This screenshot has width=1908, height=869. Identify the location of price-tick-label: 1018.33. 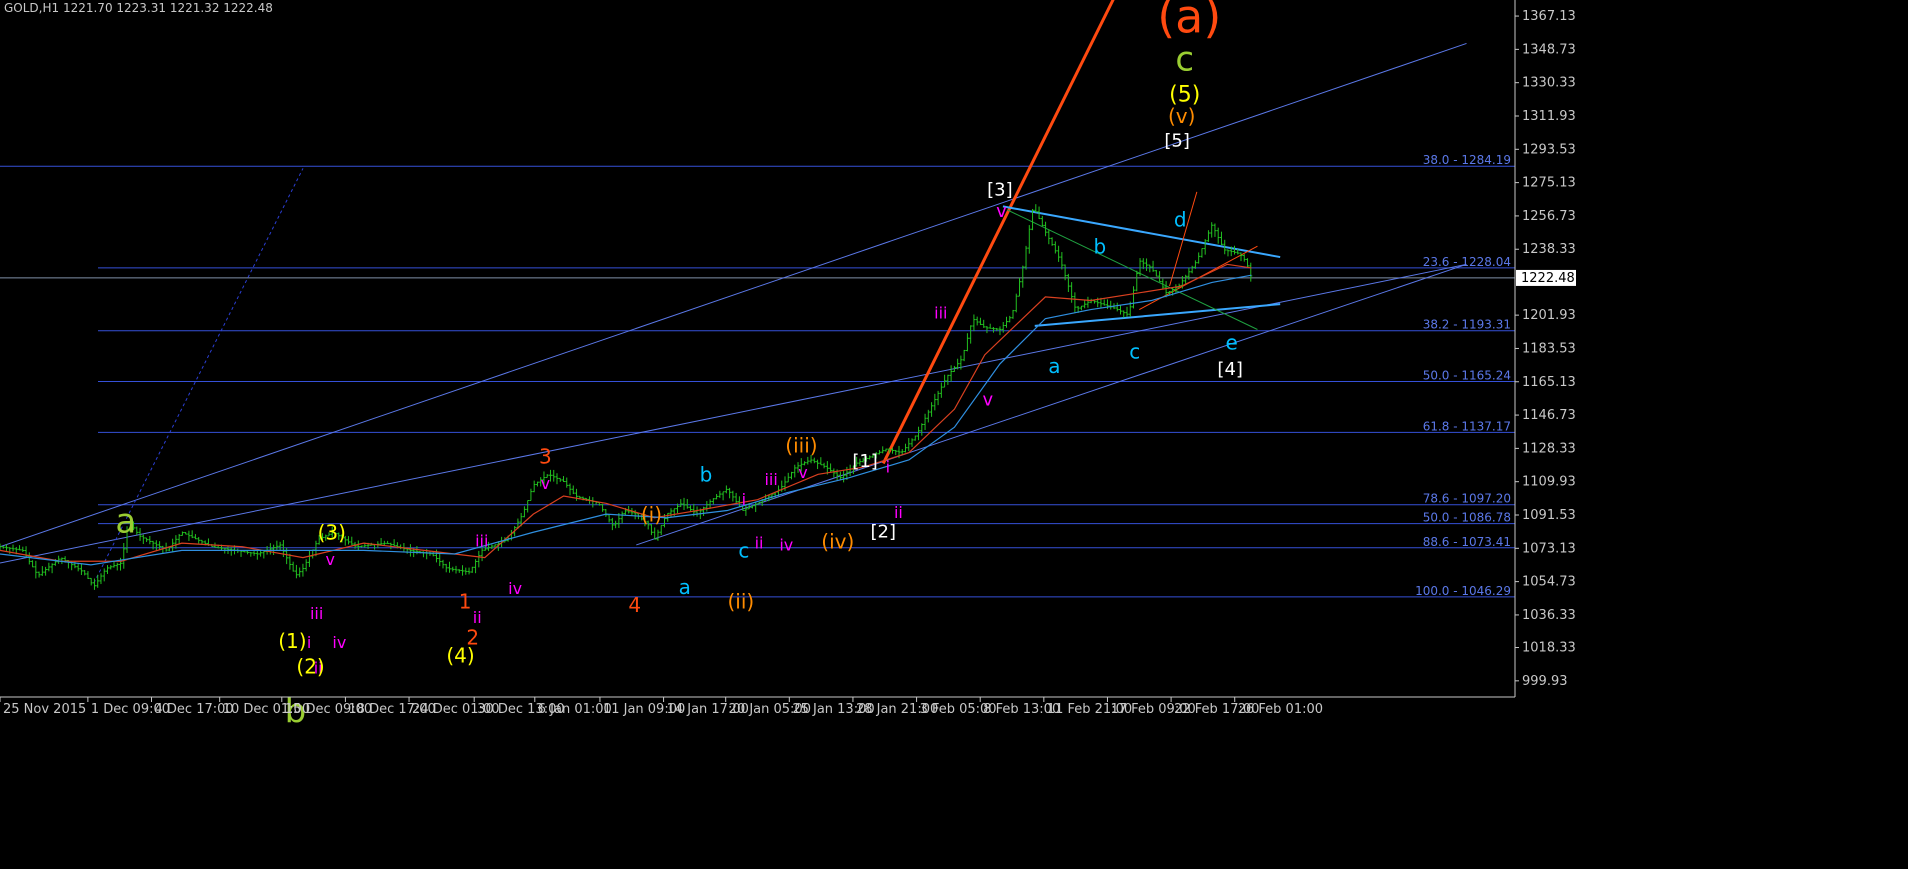
(1549, 648).